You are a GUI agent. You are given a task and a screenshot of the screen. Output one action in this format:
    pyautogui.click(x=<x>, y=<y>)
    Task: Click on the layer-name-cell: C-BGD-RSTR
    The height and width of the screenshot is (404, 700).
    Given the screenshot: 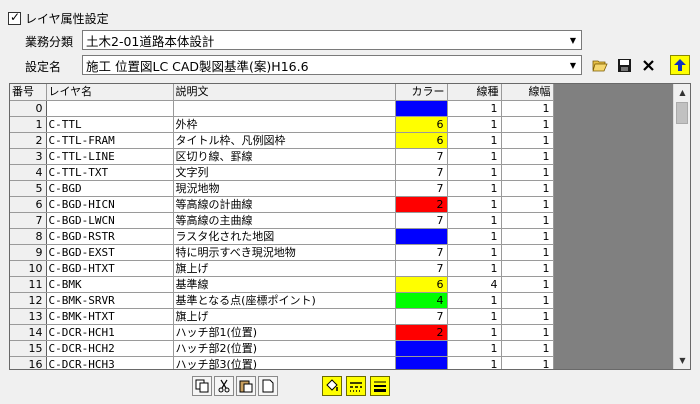 What is the action you would take?
    pyautogui.click(x=110, y=236)
    